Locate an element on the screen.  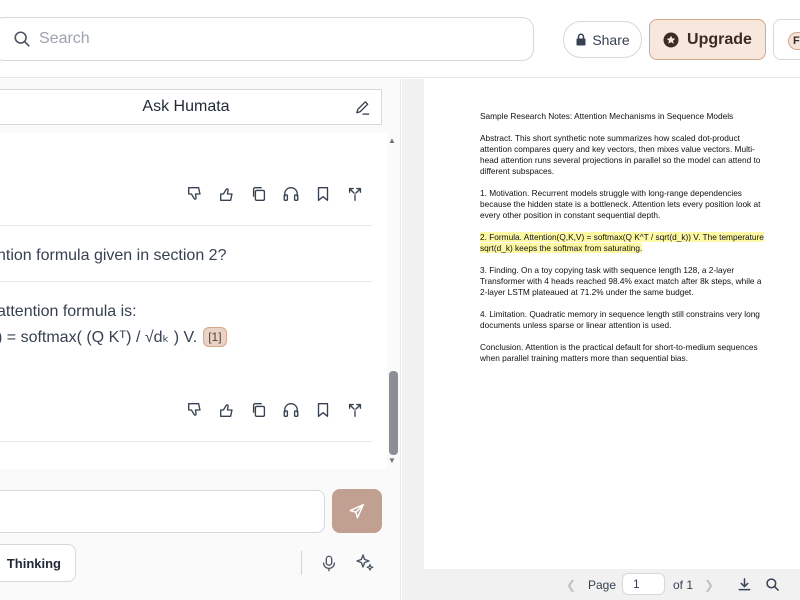
search-box is located at coordinates (267, 39).